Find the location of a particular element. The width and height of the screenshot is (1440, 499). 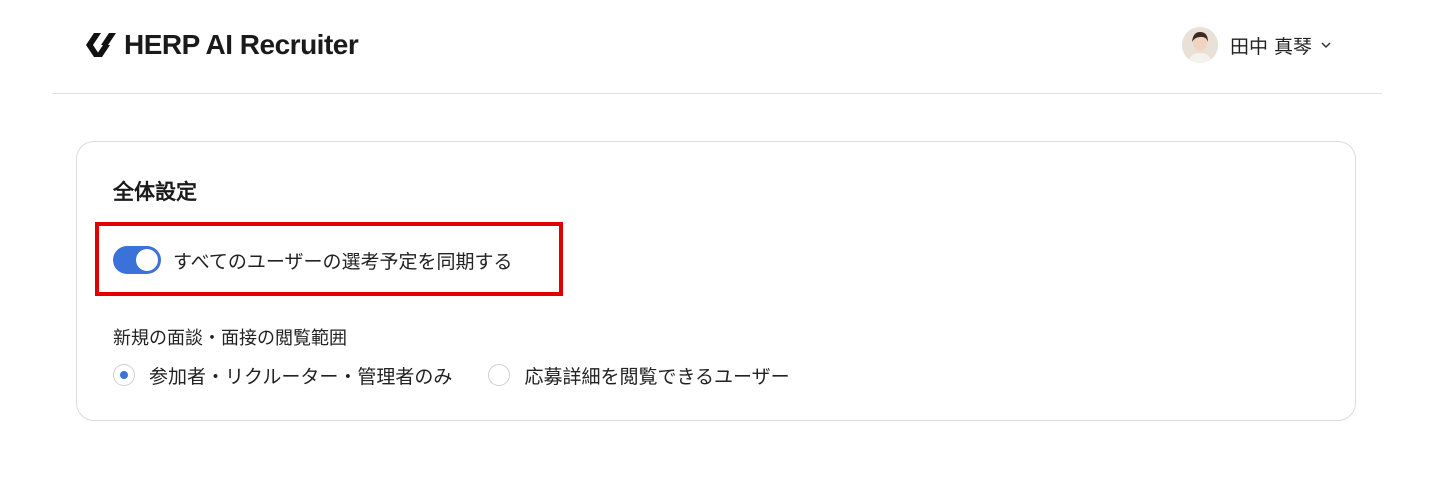

user-menu: 田中 真琴 is located at coordinates (1256, 45).